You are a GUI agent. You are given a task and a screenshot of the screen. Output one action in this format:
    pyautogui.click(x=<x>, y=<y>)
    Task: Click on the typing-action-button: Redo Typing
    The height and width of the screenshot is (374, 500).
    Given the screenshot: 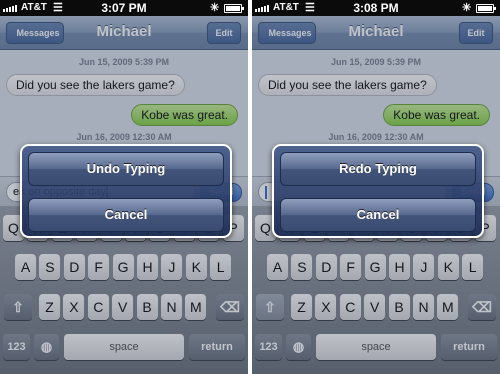 What is the action you would take?
    pyautogui.click(x=378, y=169)
    